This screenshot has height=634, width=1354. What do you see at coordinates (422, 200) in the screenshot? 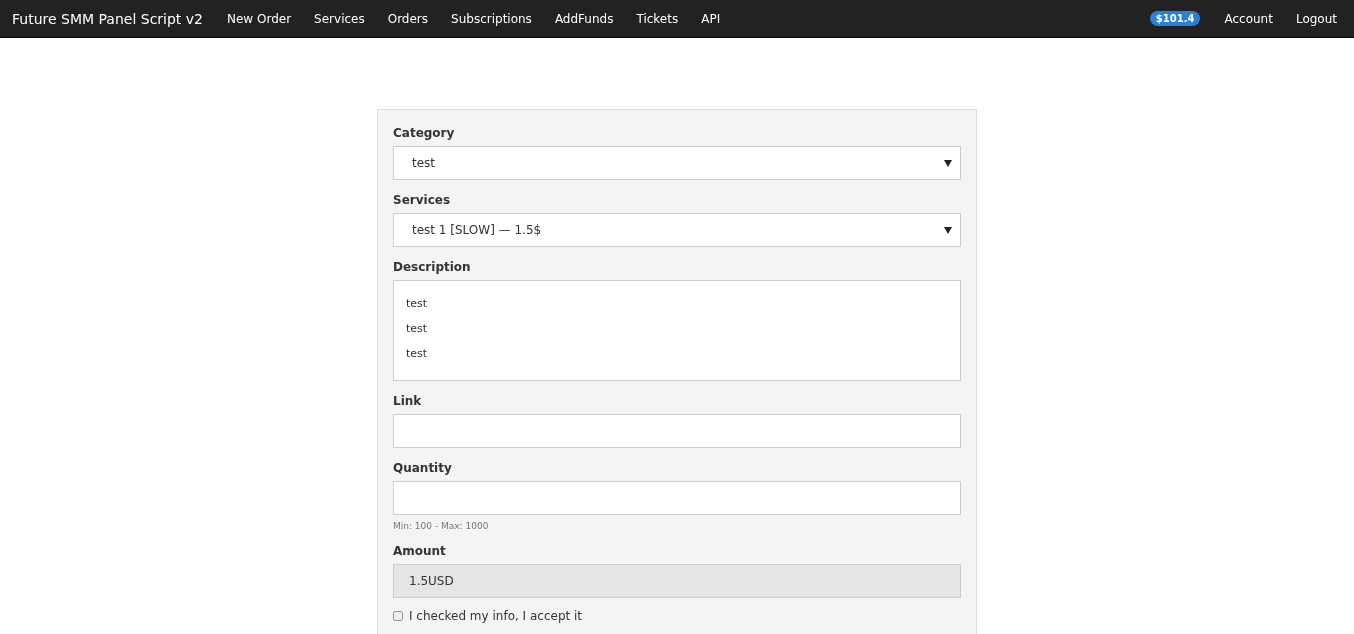
I see `field-label: Services` at bounding box center [422, 200].